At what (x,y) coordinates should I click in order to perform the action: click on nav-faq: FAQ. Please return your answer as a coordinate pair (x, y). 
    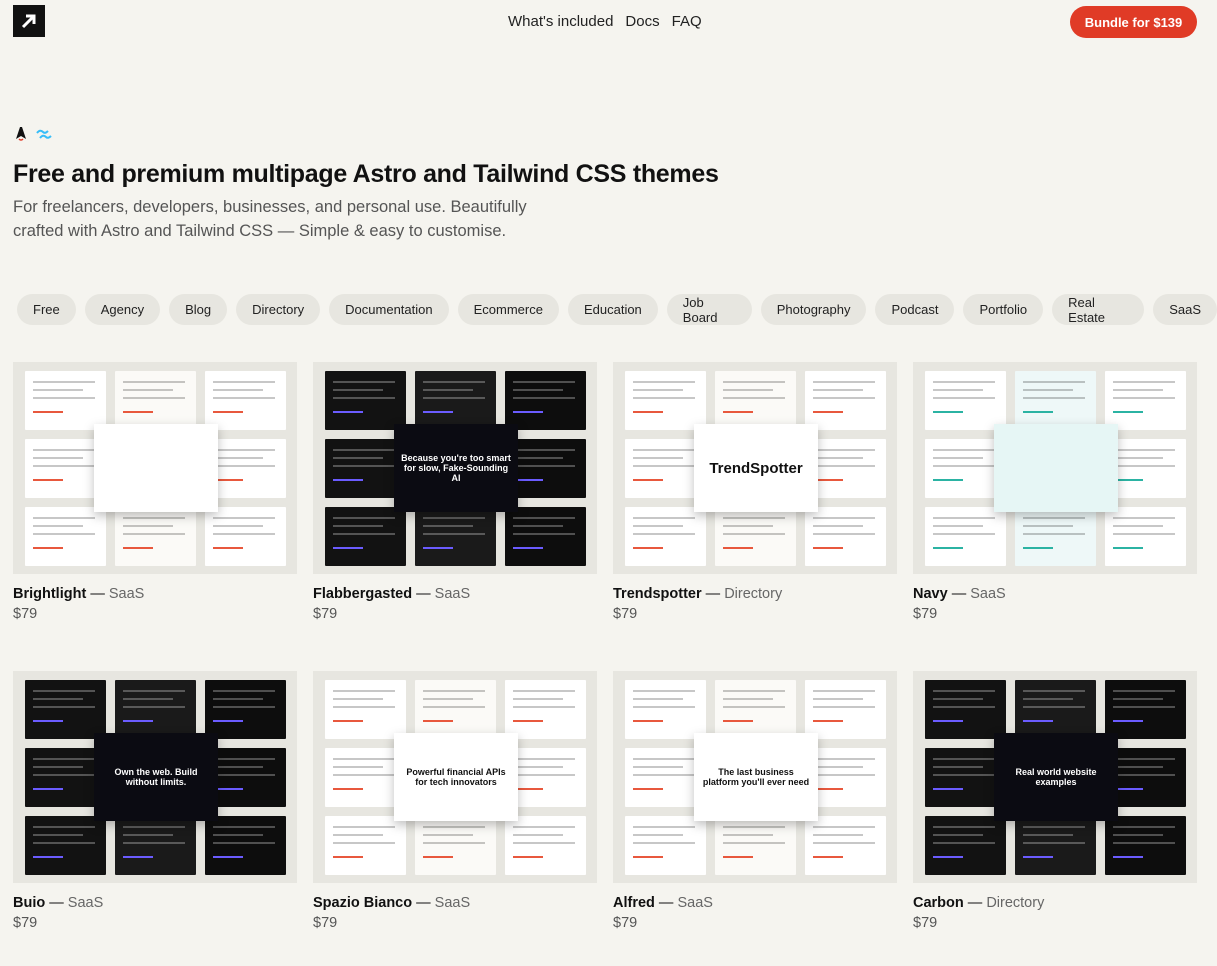
    Looking at the image, I should click on (687, 21).